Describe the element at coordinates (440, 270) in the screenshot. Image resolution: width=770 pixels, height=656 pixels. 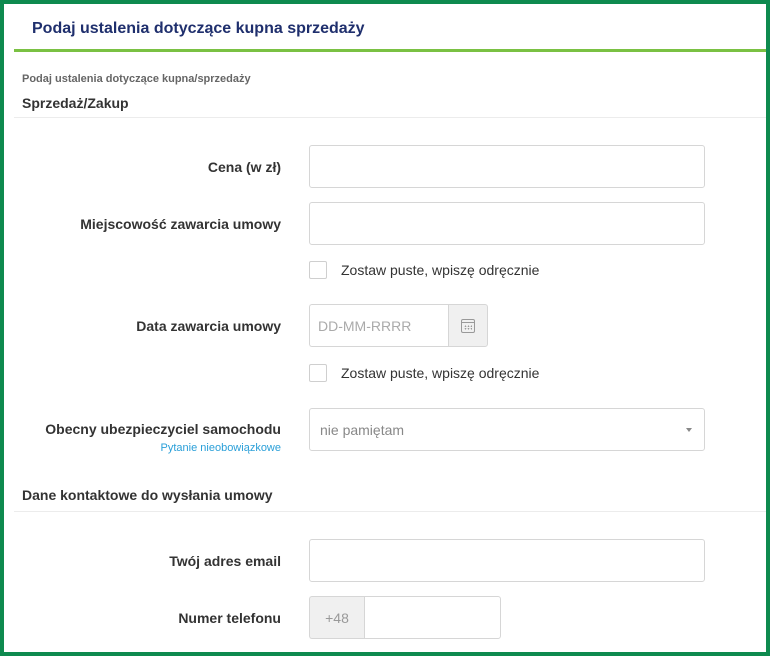
I see `place-blank-label: Zostaw puste, wpiszę odręcznie` at that location.